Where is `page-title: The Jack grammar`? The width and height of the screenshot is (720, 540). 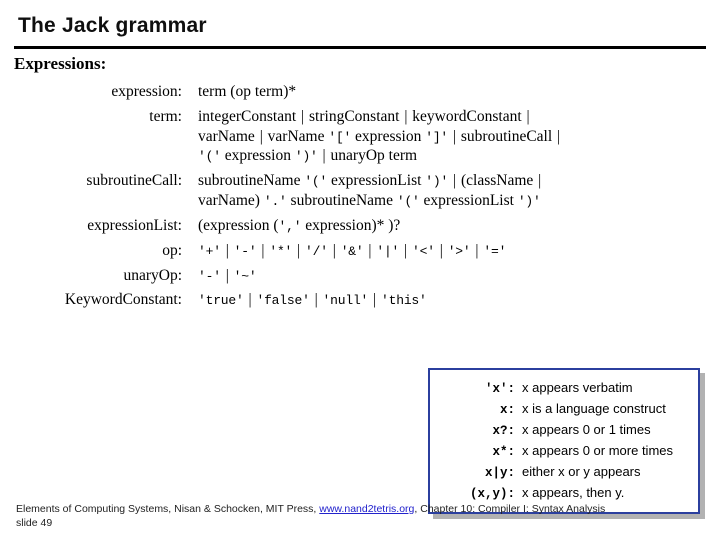 page-title: The Jack grammar is located at coordinates (112, 25).